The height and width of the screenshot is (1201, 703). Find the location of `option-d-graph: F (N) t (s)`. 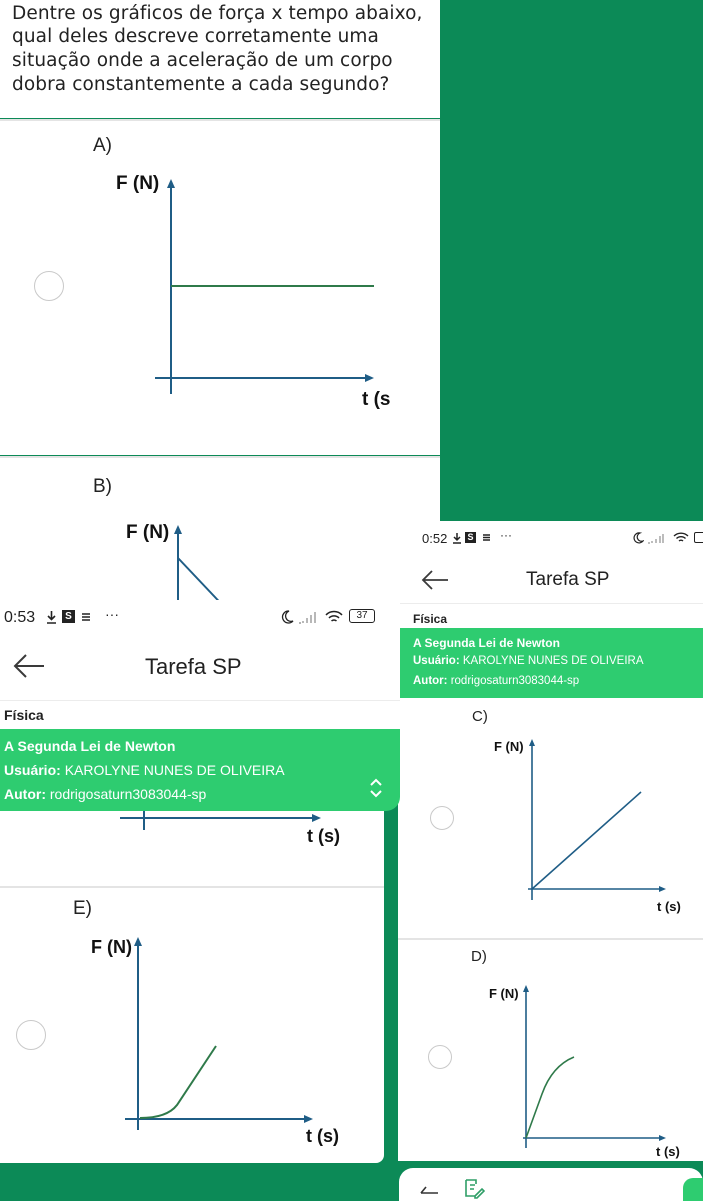

option-d-graph: F (N) t (s) is located at coordinates (584, 1072).